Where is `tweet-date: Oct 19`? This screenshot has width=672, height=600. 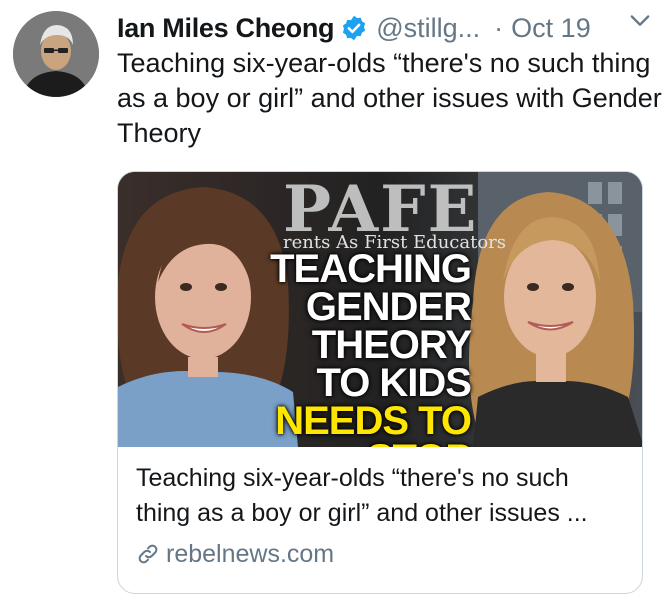 tweet-date: Oct 19 is located at coordinates (551, 28).